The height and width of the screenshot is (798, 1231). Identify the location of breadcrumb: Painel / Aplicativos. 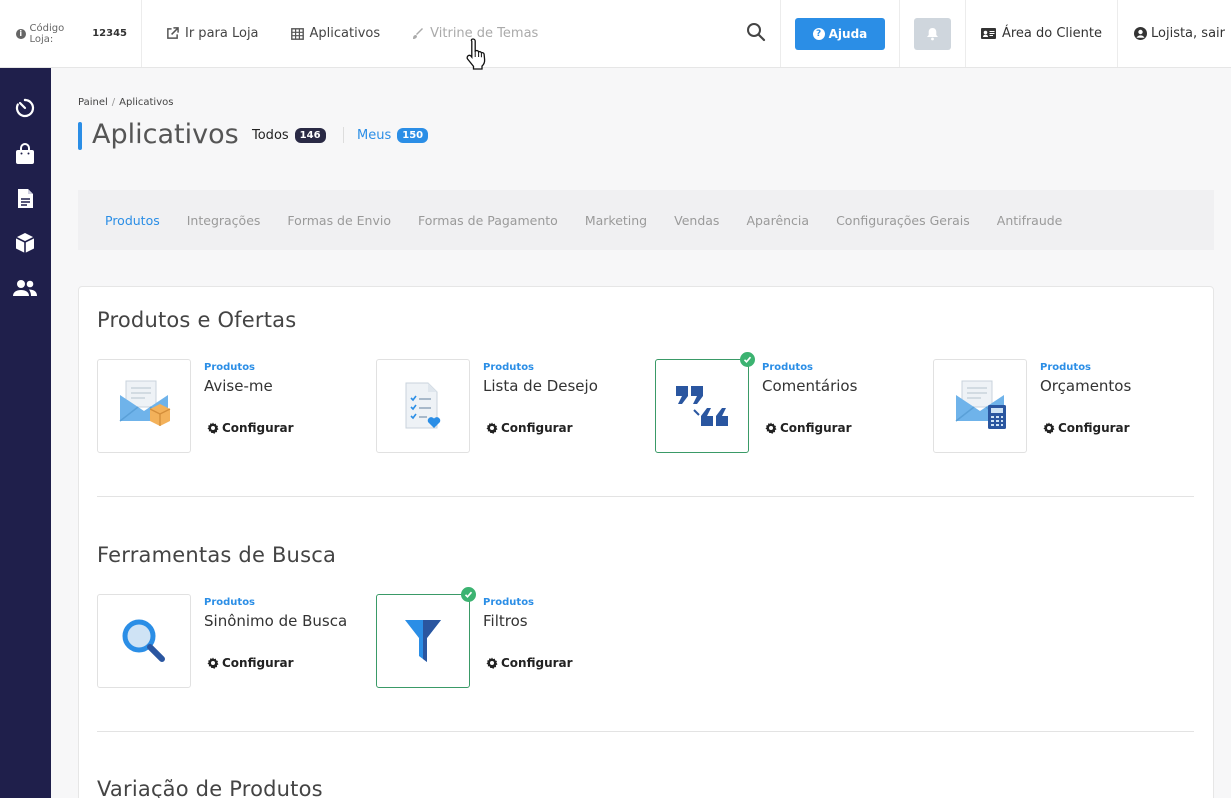
(125, 102).